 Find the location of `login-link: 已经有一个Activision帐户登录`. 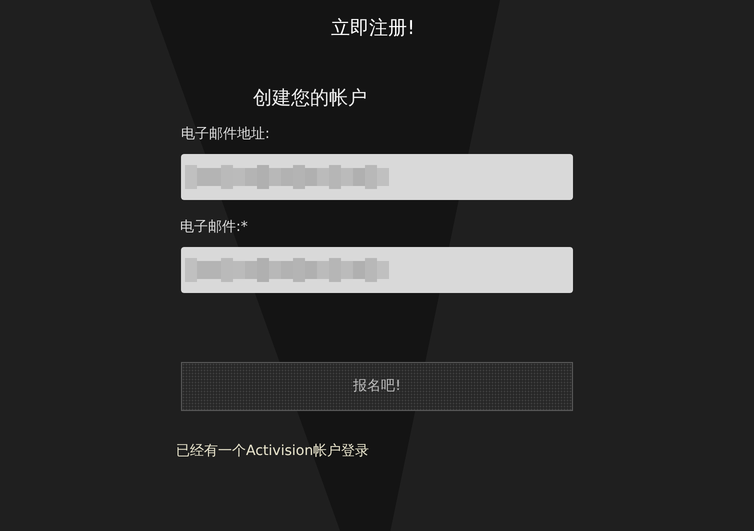

login-link: 已经有一个Activision帐户登录 is located at coordinates (273, 451).